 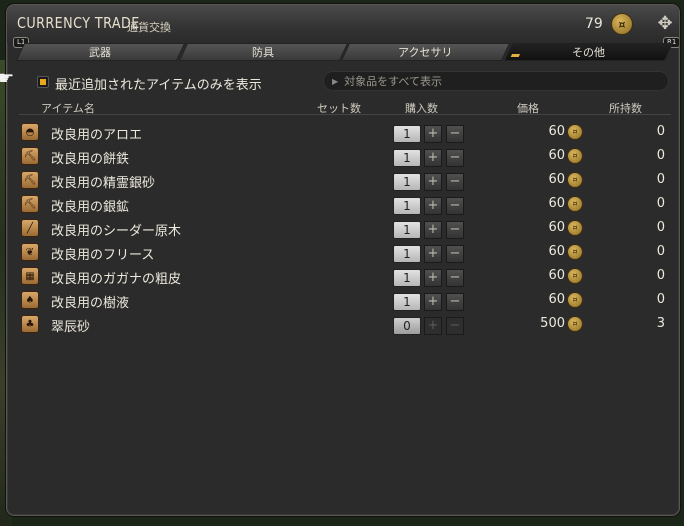 I want to click on table-row: ♠ 改良用の樹液 1 + − 60 ¤ 0, so click(x=345, y=299).